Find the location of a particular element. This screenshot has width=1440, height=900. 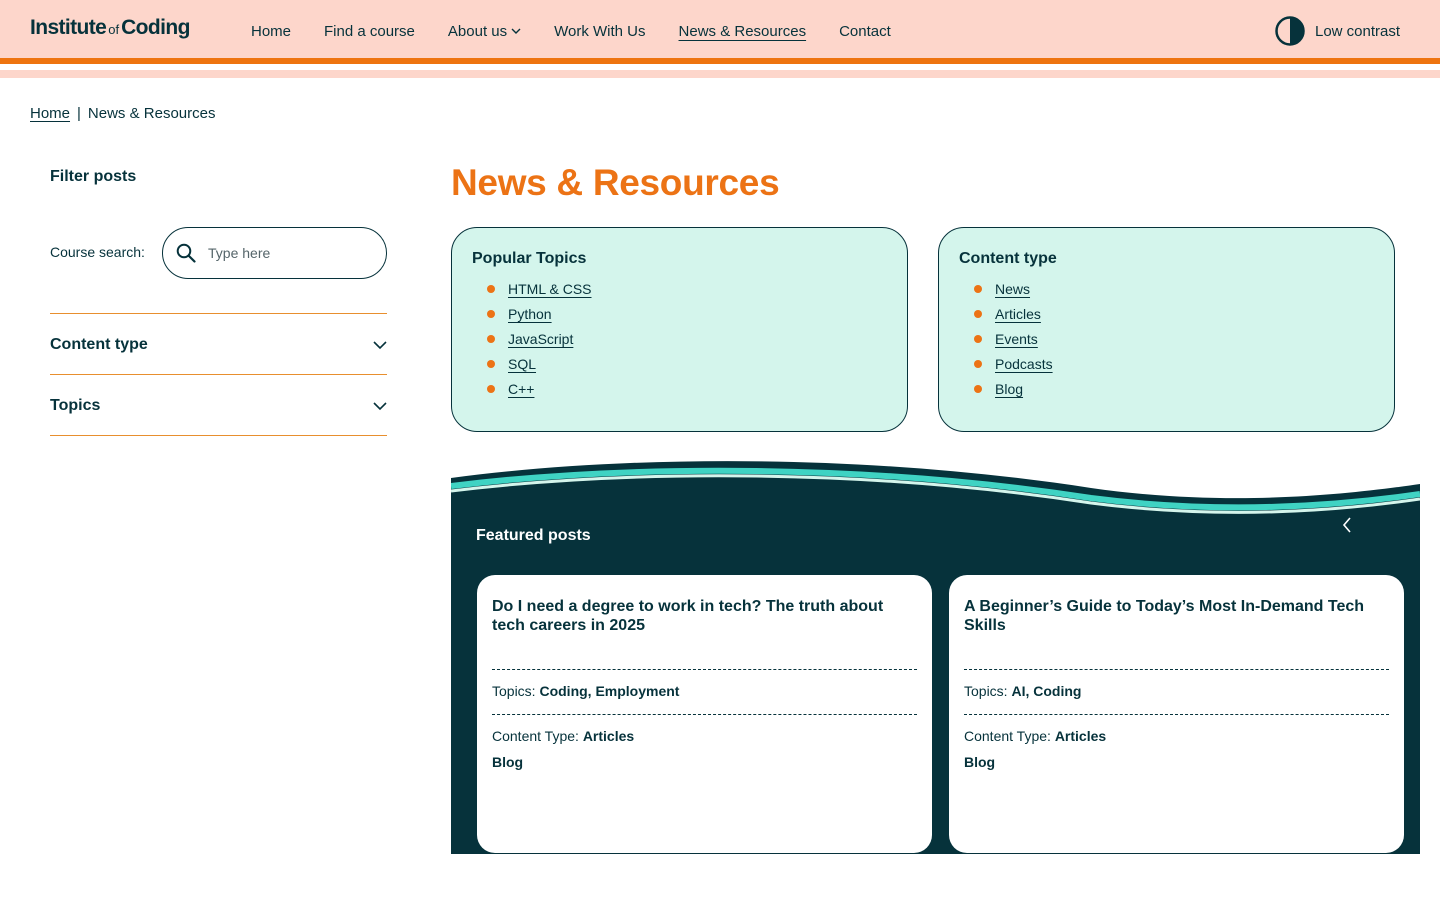

list-item: Python is located at coordinates (687, 313).